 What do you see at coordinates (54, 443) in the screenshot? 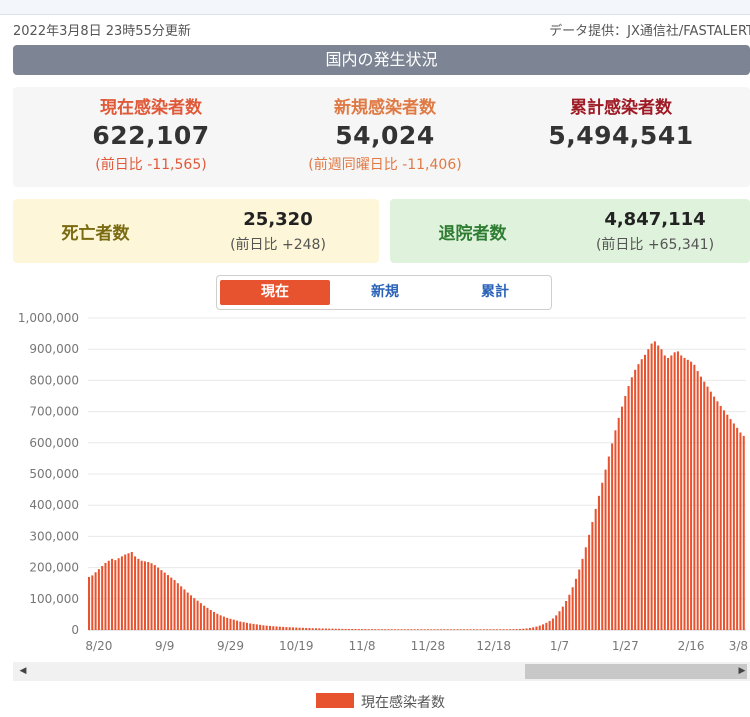
I see `y-tick-label: 600,000` at bounding box center [54, 443].